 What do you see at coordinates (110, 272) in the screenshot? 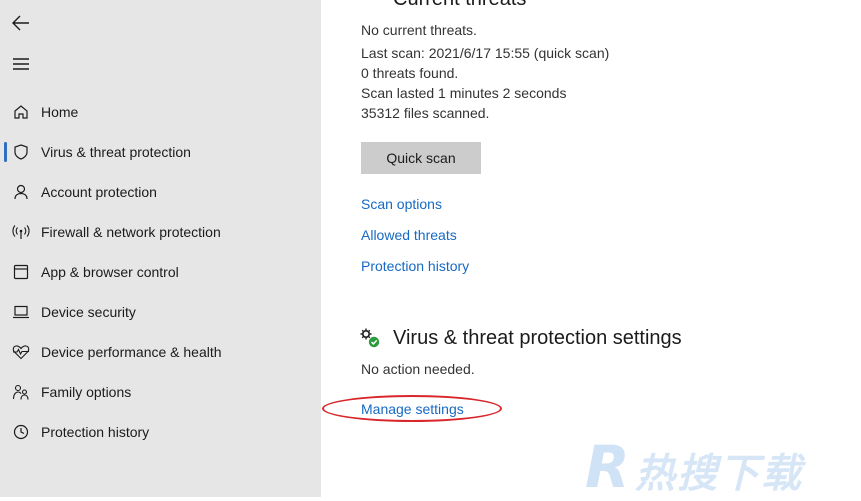
I see `sidebar-item-label: App & browser control` at bounding box center [110, 272].